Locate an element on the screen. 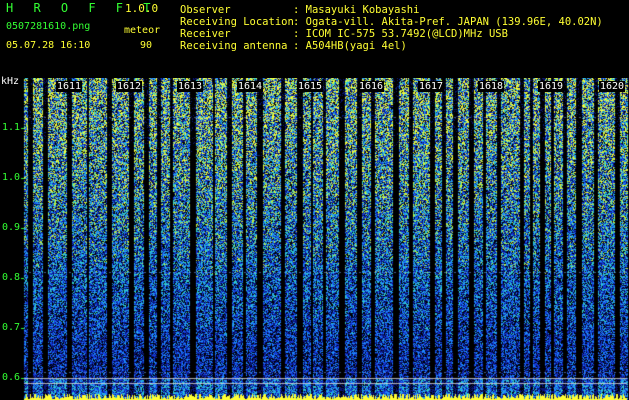  mode-label: meteor is located at coordinates (142, 30).